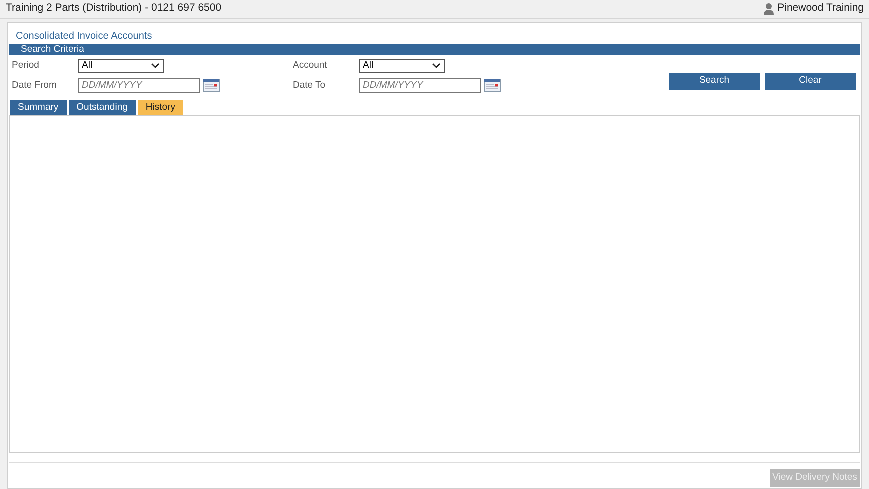  I want to click on field-label: Period, so click(26, 66).